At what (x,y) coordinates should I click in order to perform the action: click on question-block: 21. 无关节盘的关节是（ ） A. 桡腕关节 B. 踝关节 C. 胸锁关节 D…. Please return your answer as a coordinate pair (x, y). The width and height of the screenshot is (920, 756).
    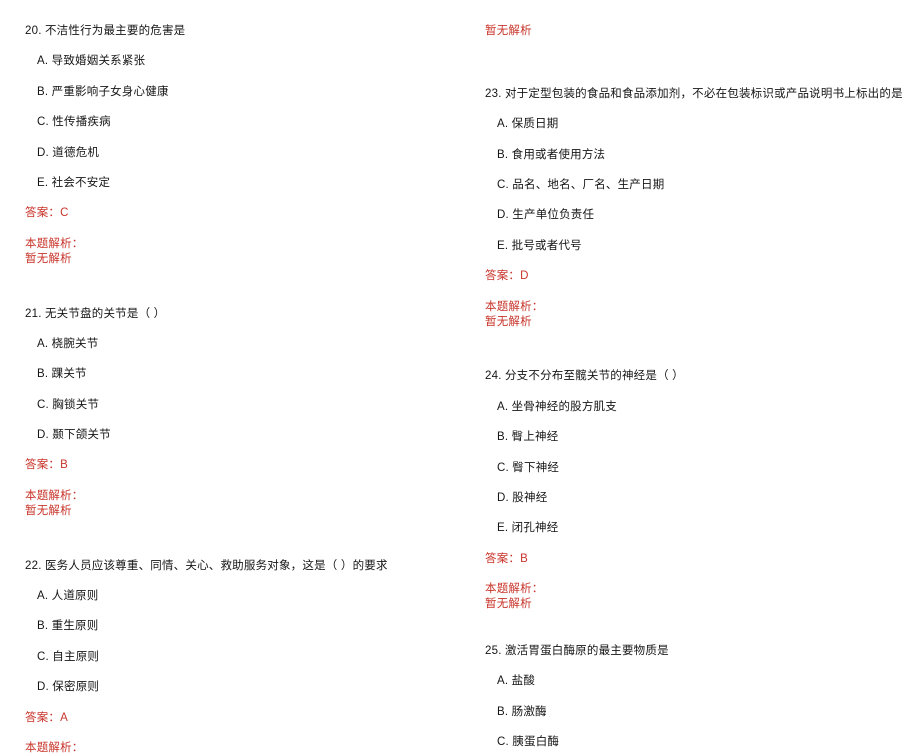
    Looking at the image, I should click on (233, 413).